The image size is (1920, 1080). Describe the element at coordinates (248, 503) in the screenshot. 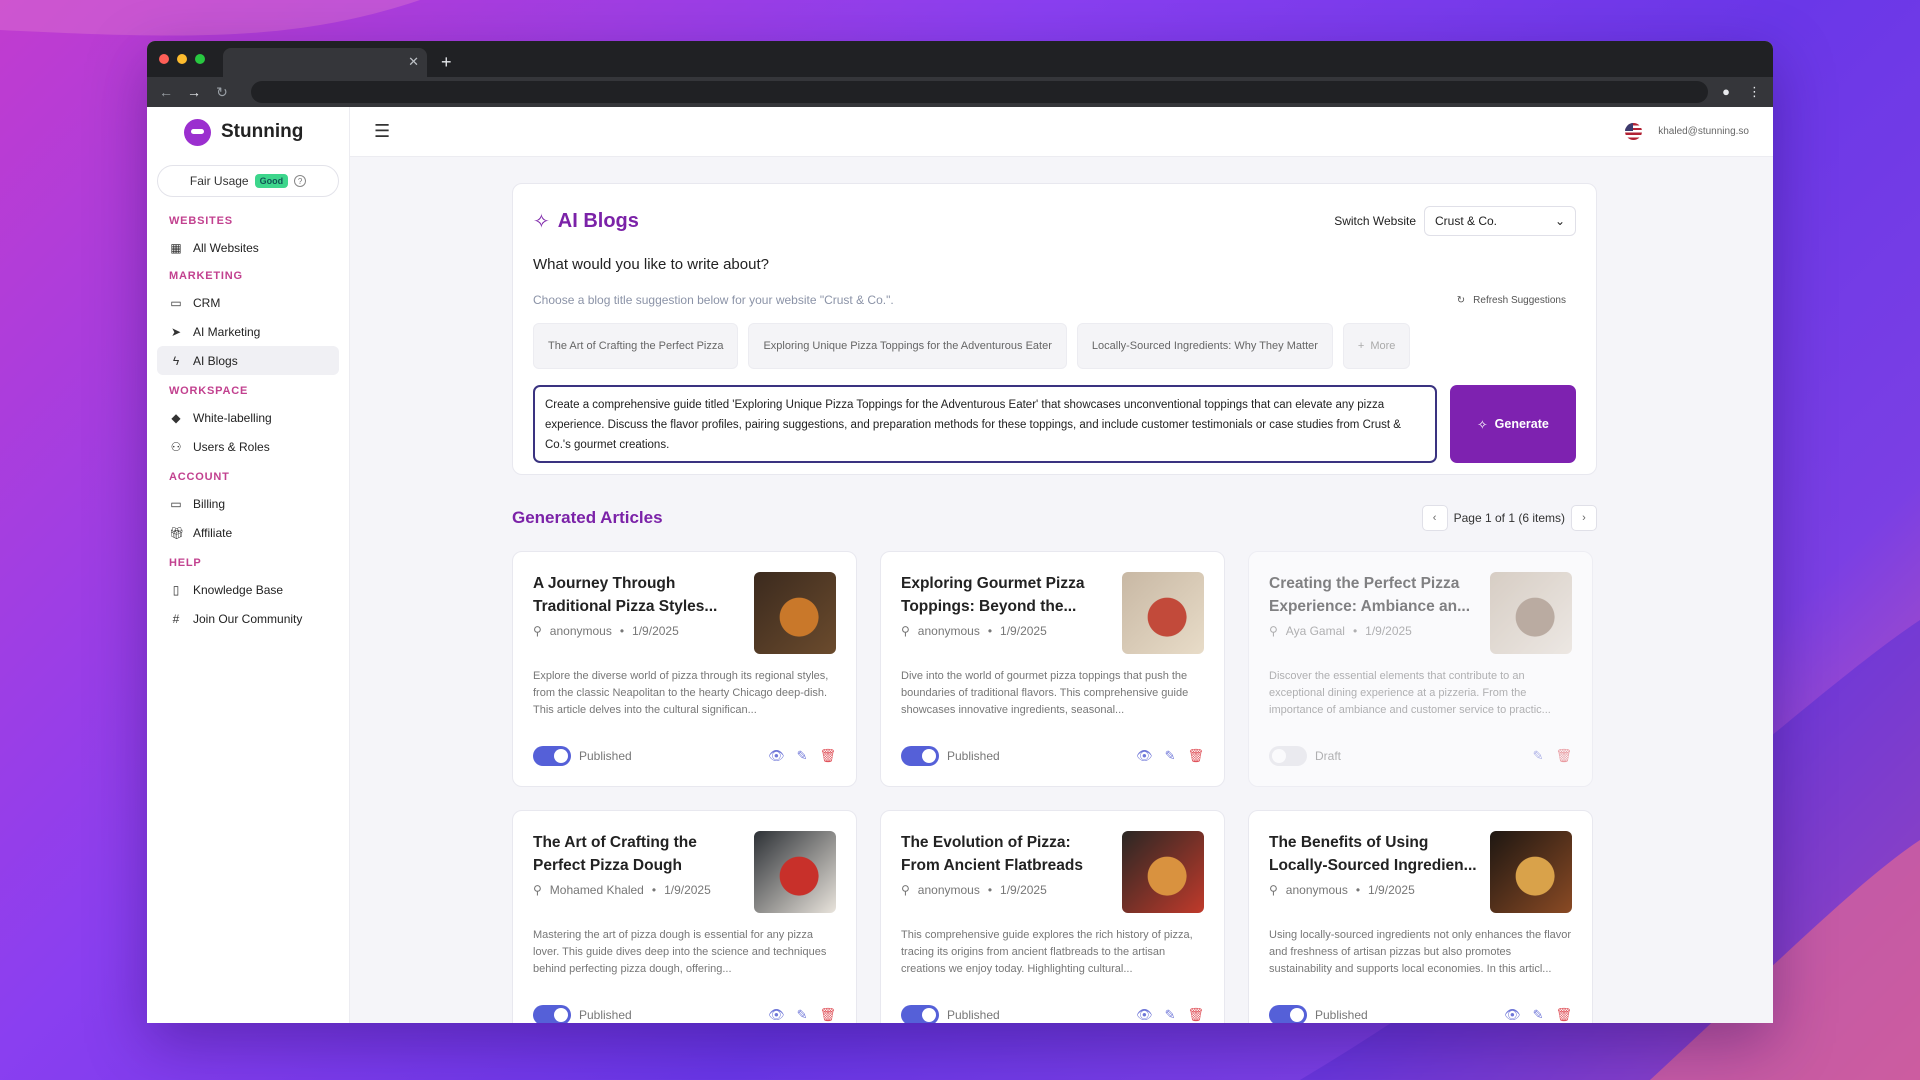

I see `sidebar-item-billing: ▭ Billing` at that location.